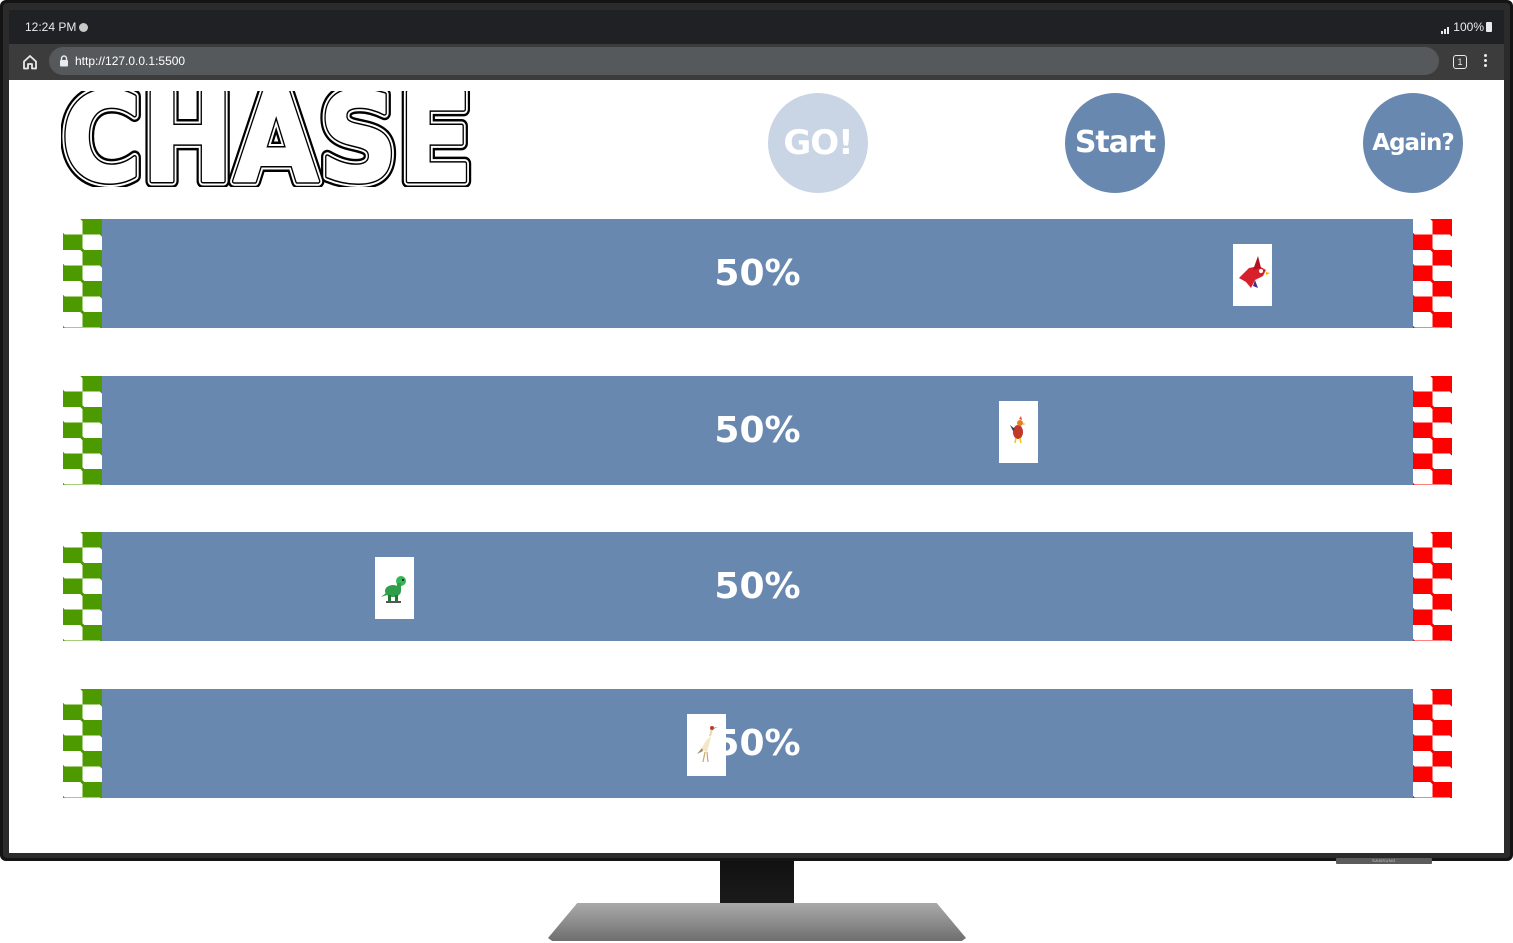 The width and height of the screenshot is (1513, 943). I want to click on red-bird-icon, so click(1254, 272).